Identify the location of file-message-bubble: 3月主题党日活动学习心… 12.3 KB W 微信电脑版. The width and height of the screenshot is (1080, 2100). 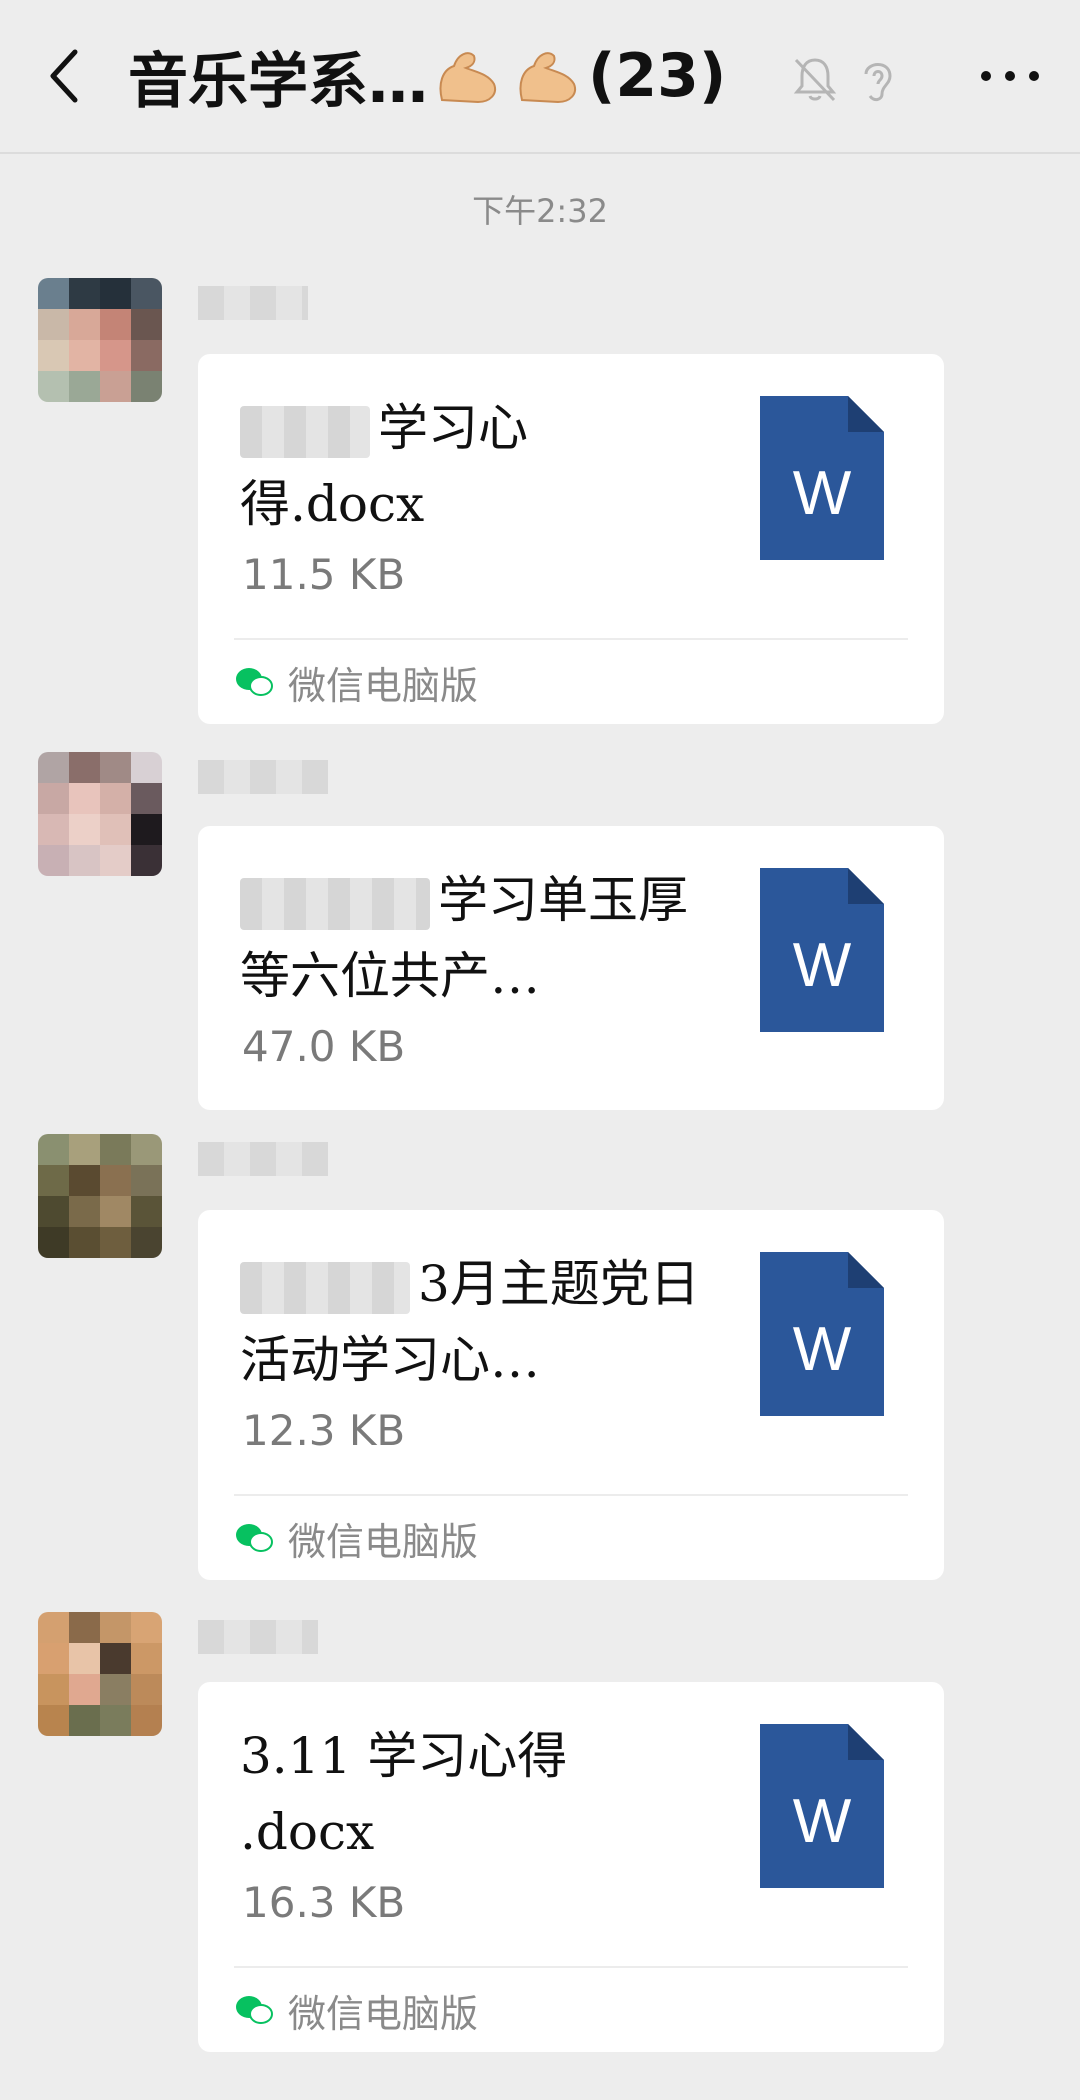
(571, 1395).